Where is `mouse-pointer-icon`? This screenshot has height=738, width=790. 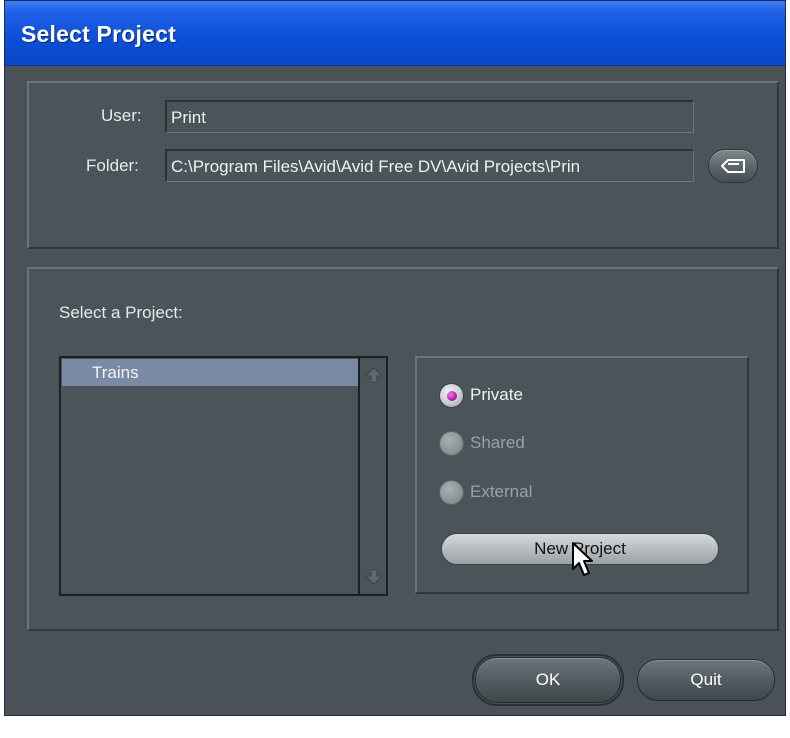
mouse-pointer-icon is located at coordinates (582, 559).